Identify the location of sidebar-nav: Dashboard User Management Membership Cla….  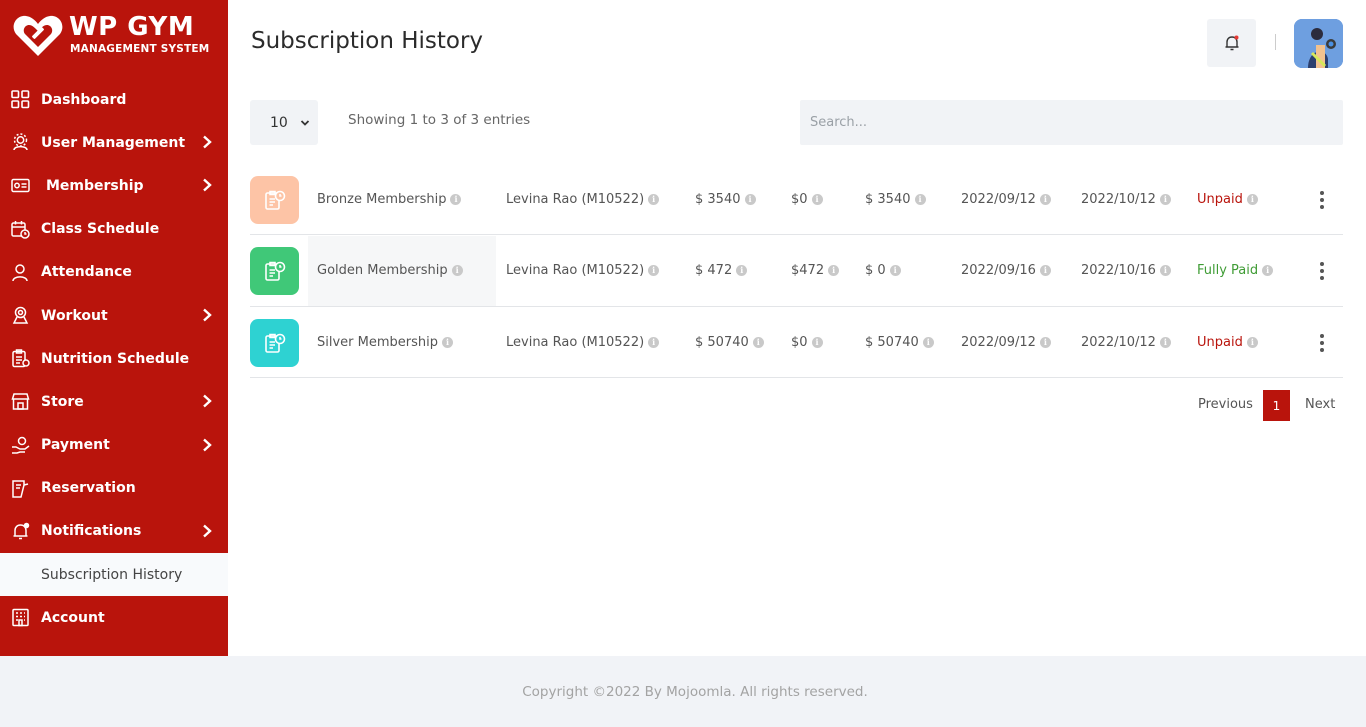
(114, 358).